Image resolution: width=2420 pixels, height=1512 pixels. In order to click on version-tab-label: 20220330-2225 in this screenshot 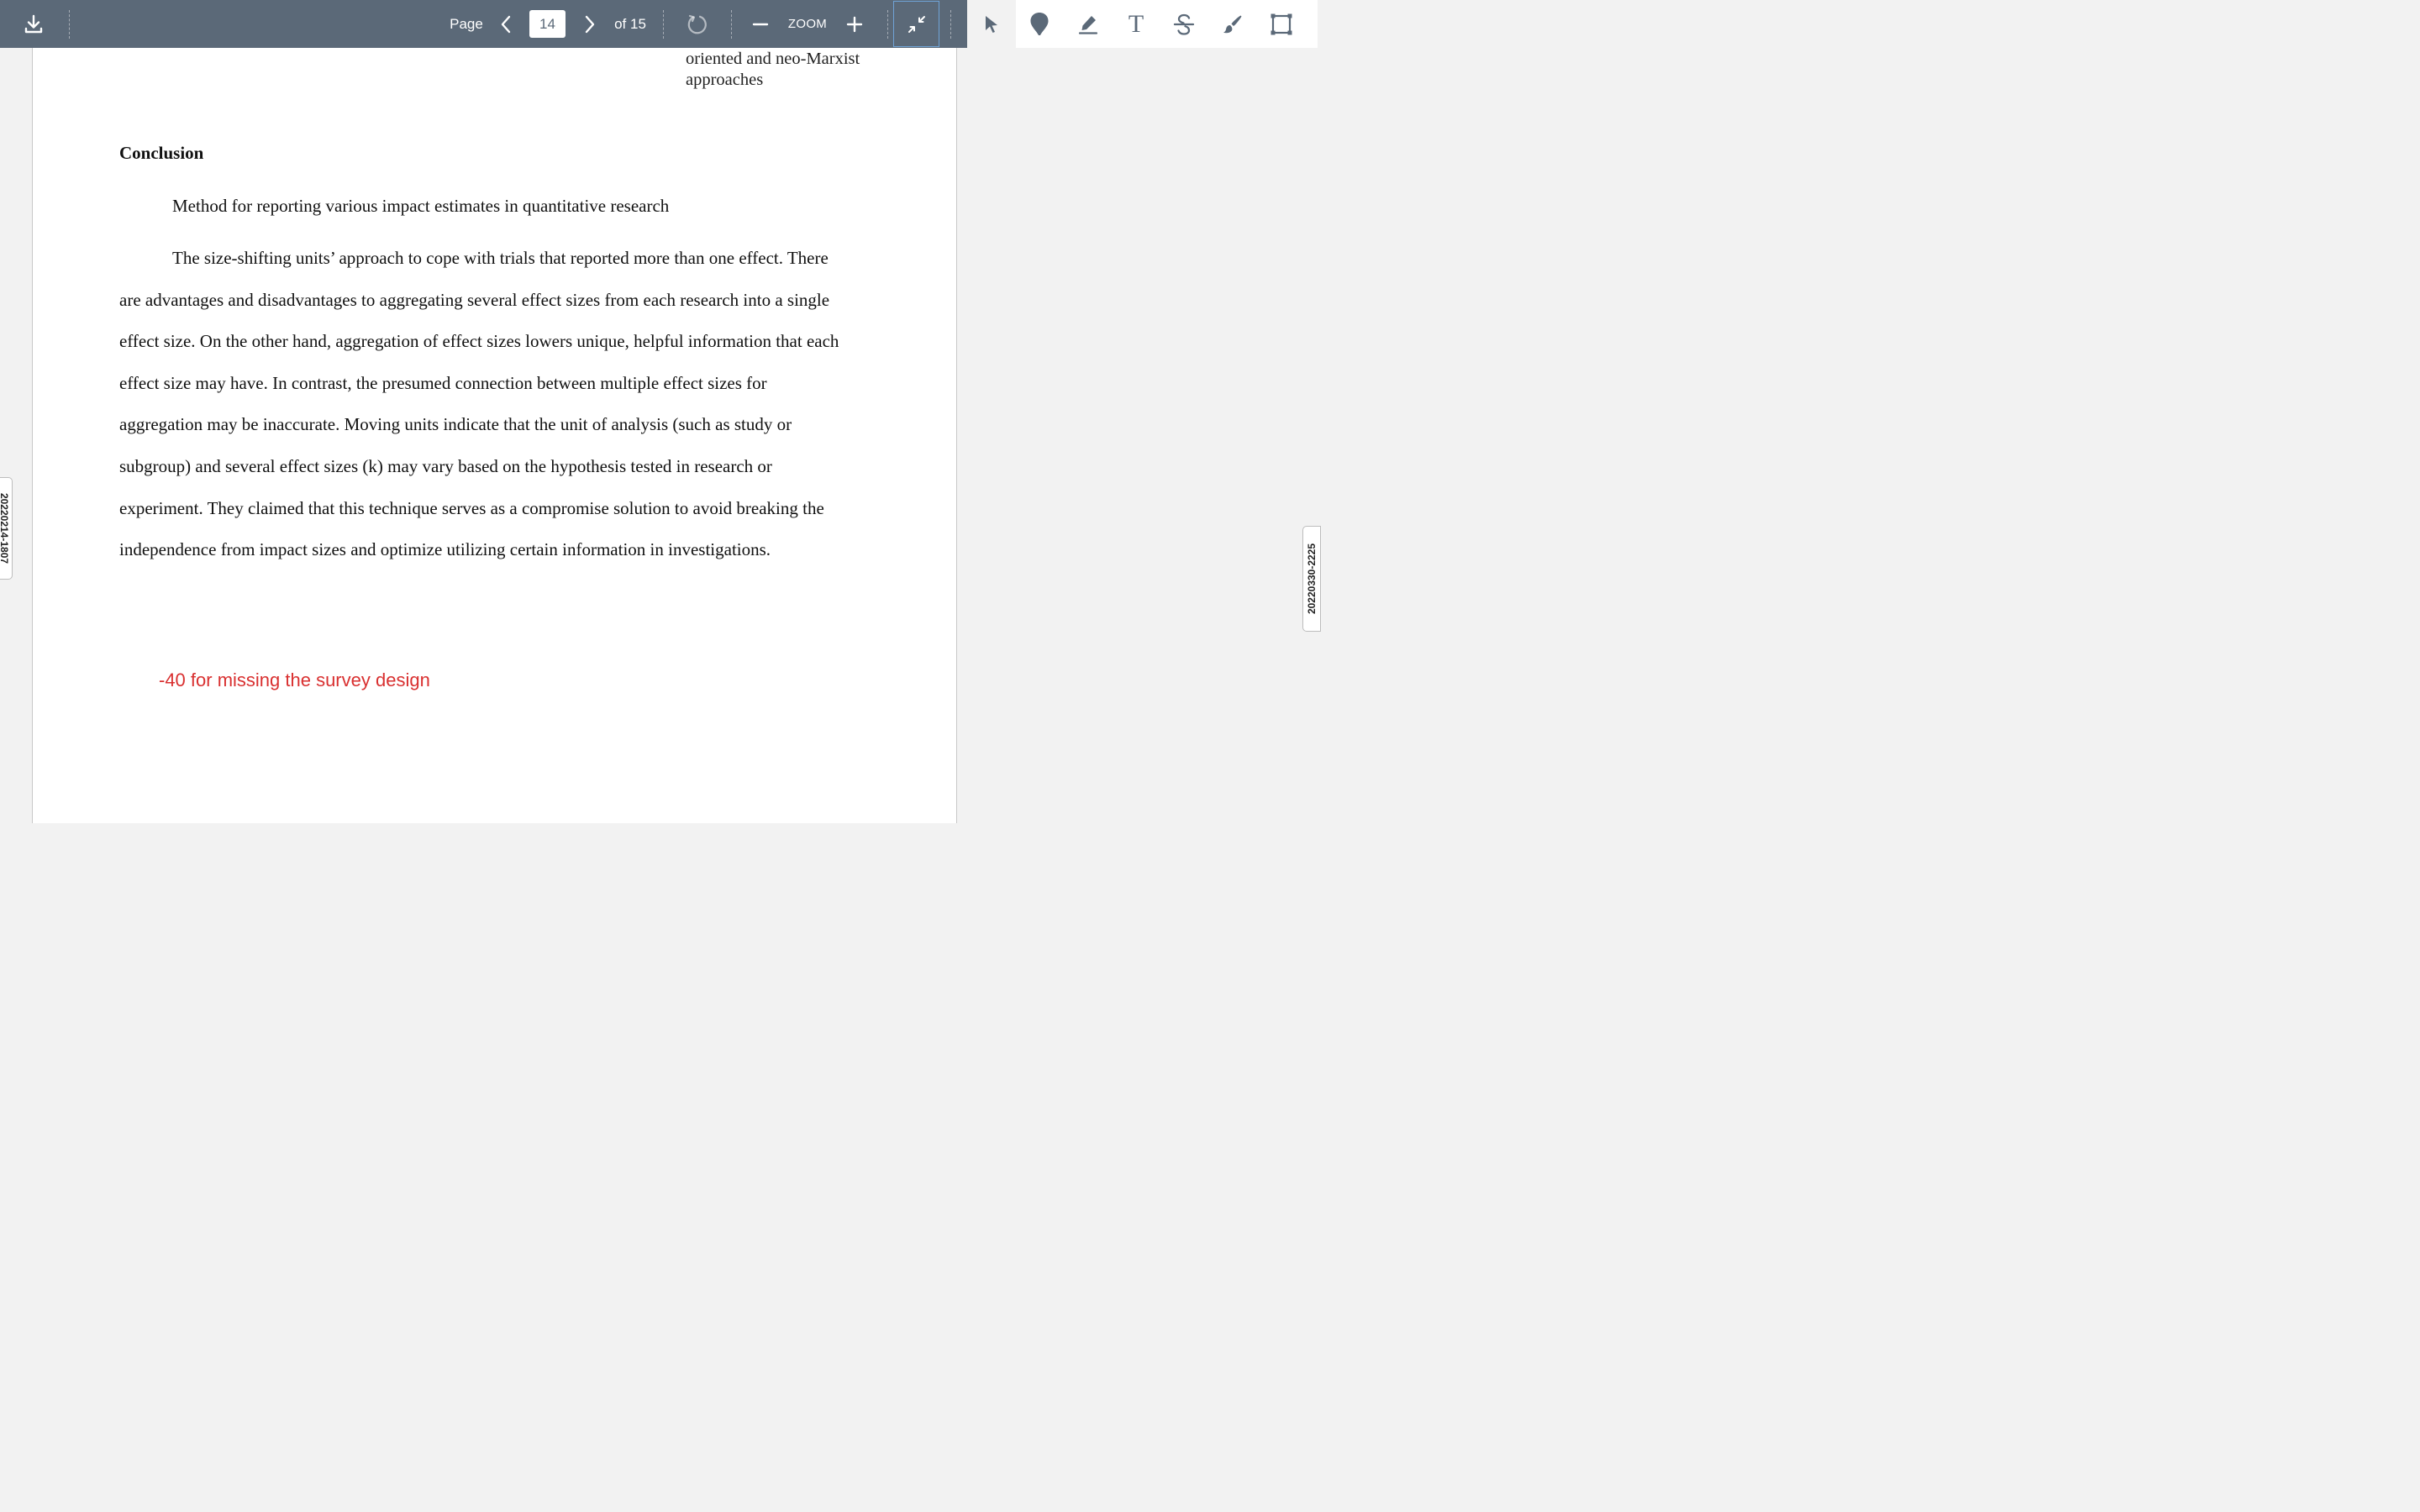, I will do `click(1312, 579)`.